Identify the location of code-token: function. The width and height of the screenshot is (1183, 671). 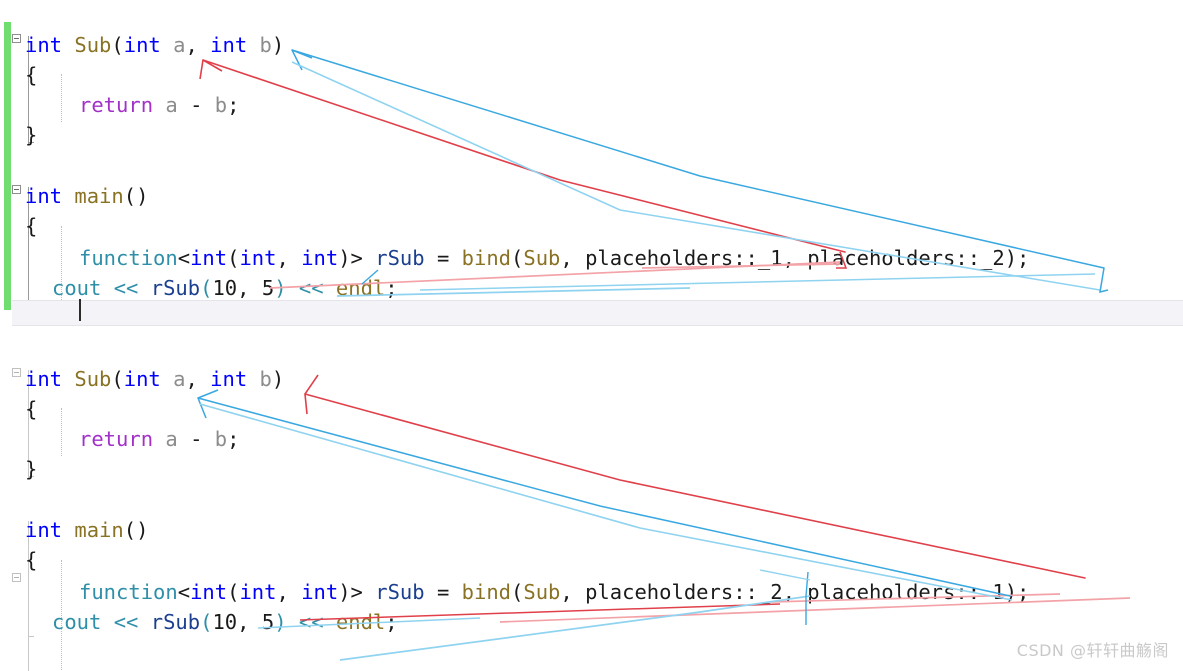
(128, 592).